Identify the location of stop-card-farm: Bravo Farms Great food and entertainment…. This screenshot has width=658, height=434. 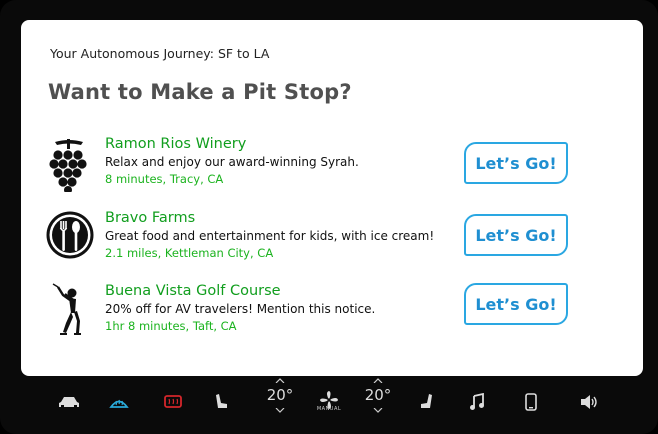
(335, 240).